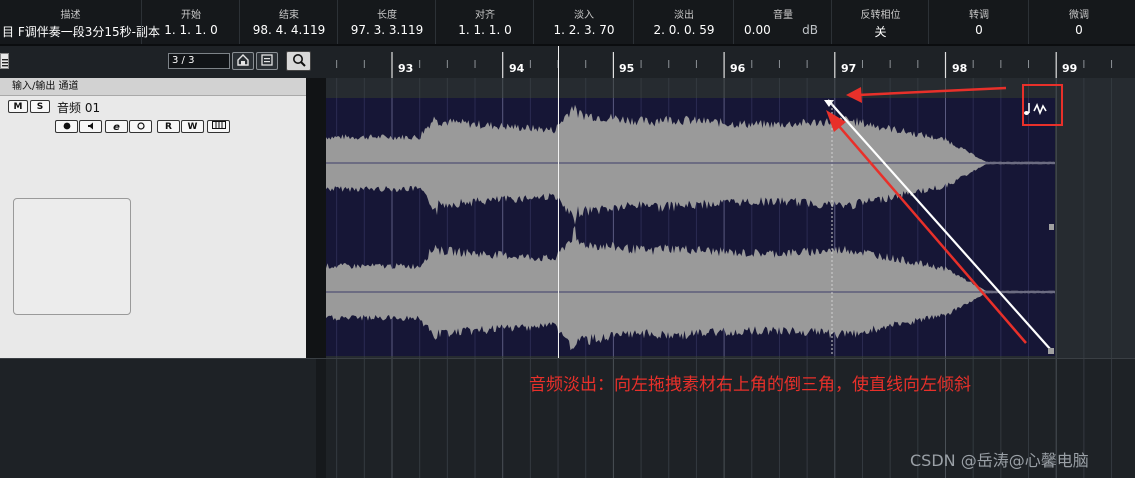 The height and width of the screenshot is (478, 1135). I want to click on info-head-snap: 对齐, so click(485, 15).